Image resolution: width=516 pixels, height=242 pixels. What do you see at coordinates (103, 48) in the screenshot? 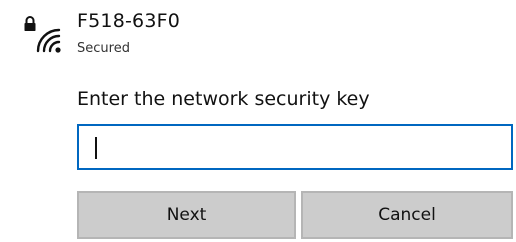
I see `network-status: Secured` at bounding box center [103, 48].